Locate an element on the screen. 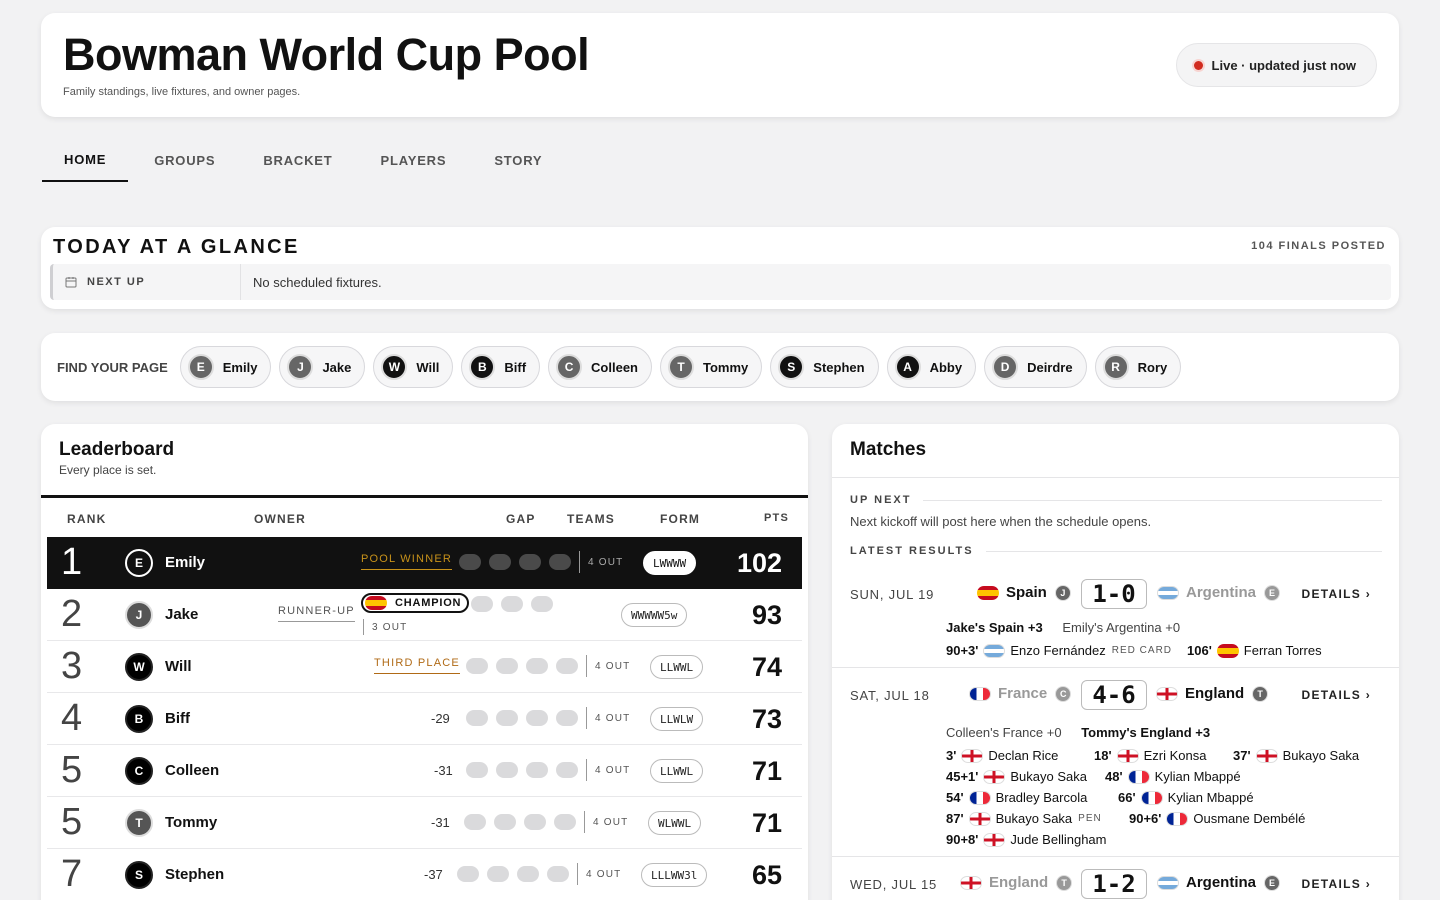  home-team: France C is located at coordinates (1017, 693).